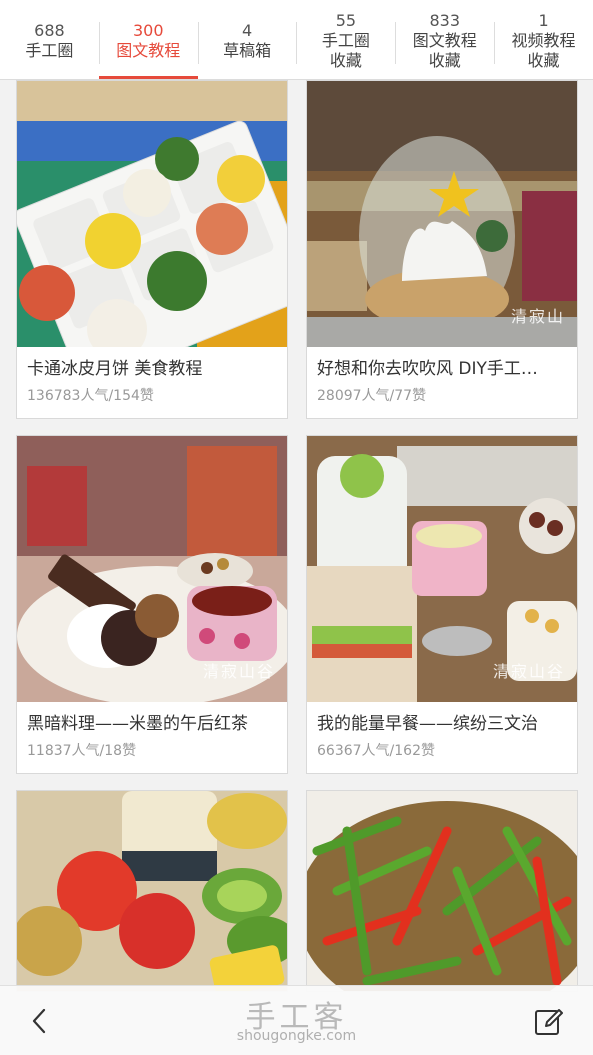 The image size is (593, 1055). I want to click on tab-label: 手工圈, so click(49, 50).